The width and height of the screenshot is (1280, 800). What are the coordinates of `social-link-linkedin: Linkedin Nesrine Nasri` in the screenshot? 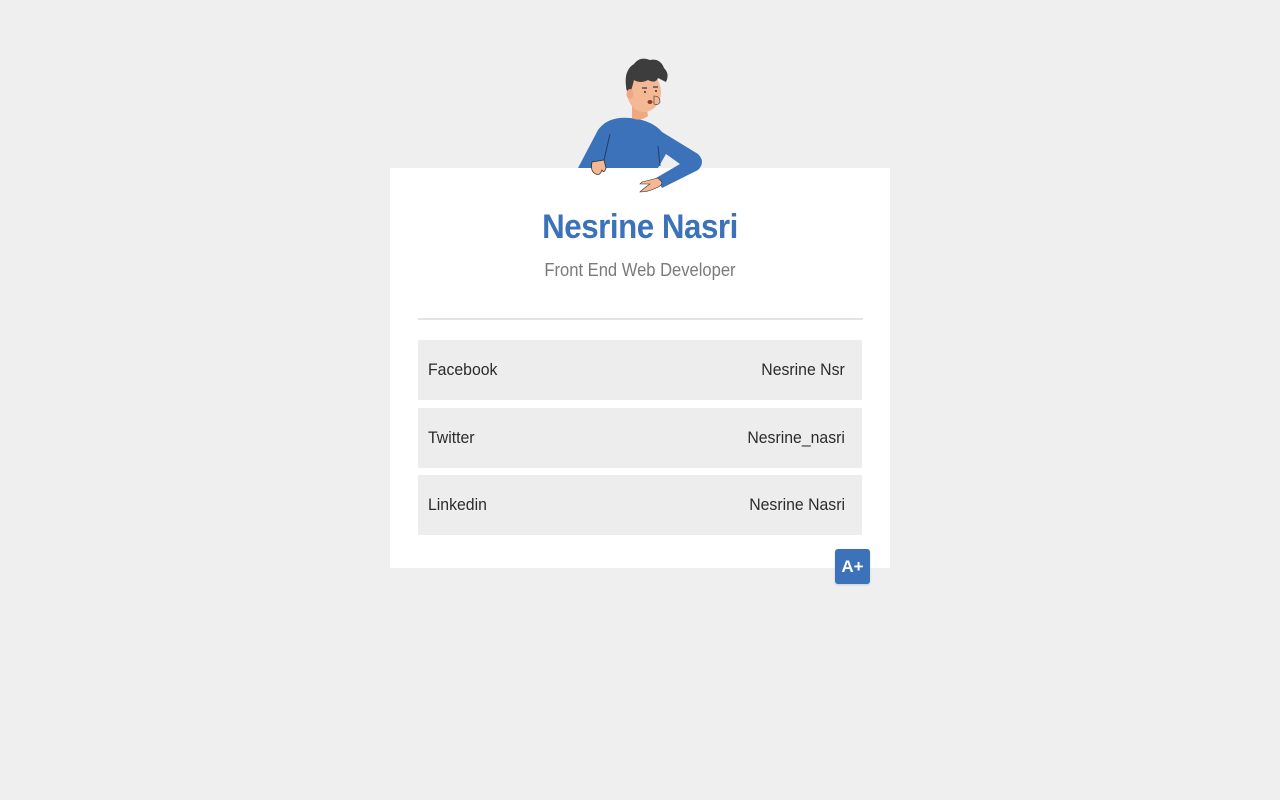 It's located at (640, 505).